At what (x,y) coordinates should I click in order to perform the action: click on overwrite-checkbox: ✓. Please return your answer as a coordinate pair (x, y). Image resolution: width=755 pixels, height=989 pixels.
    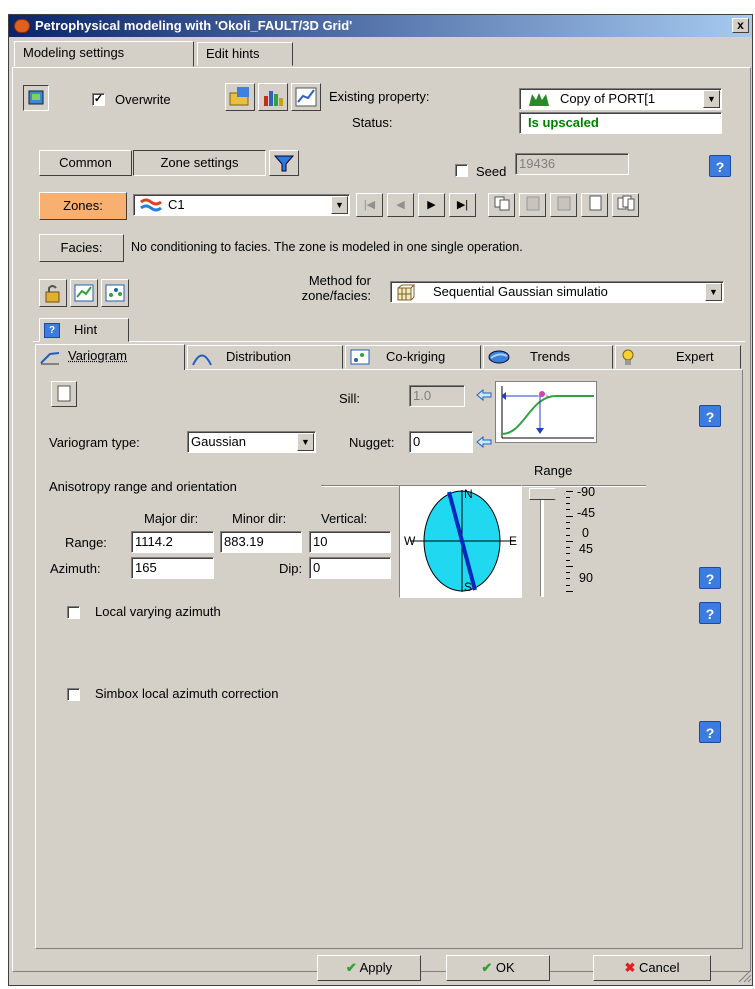
    Looking at the image, I should click on (98, 99).